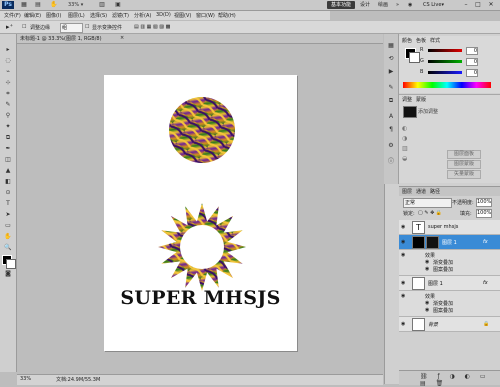  What do you see at coordinates (87, 27) in the screenshot?
I see `transform-controls-checkbox: ☐` at bounding box center [87, 27].